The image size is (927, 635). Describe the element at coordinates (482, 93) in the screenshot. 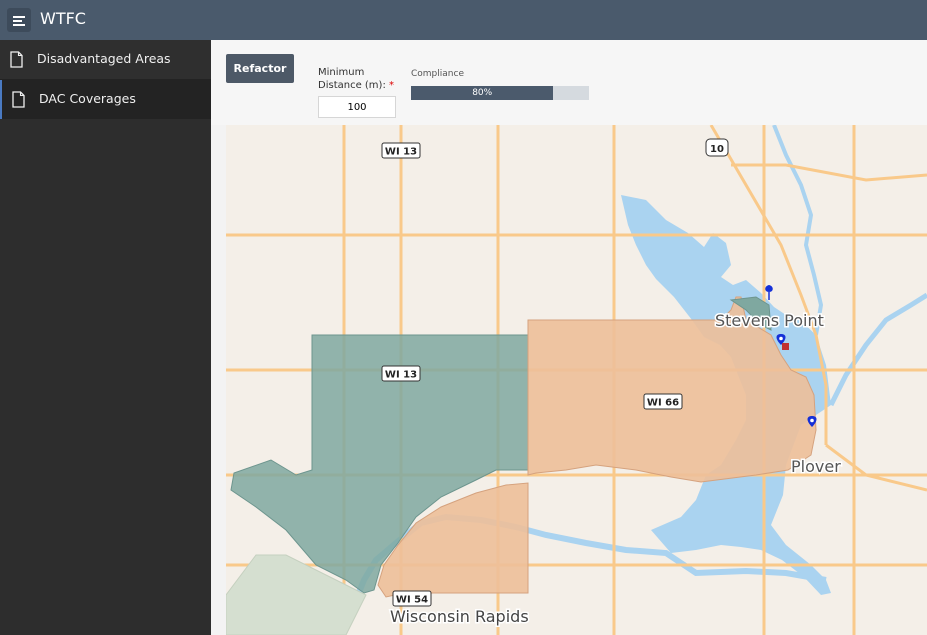

I see `compliance-progress-fill: 80%` at that location.